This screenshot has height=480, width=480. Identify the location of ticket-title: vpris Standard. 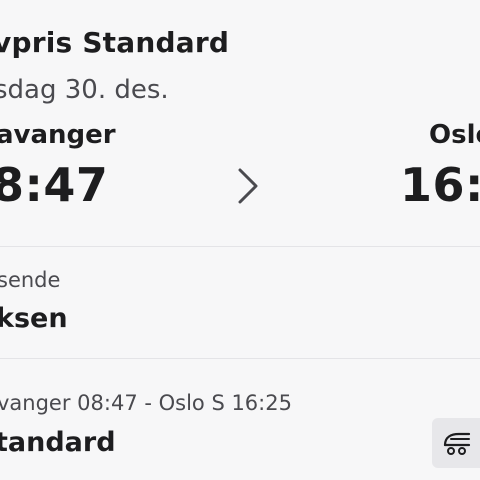
(115, 42).